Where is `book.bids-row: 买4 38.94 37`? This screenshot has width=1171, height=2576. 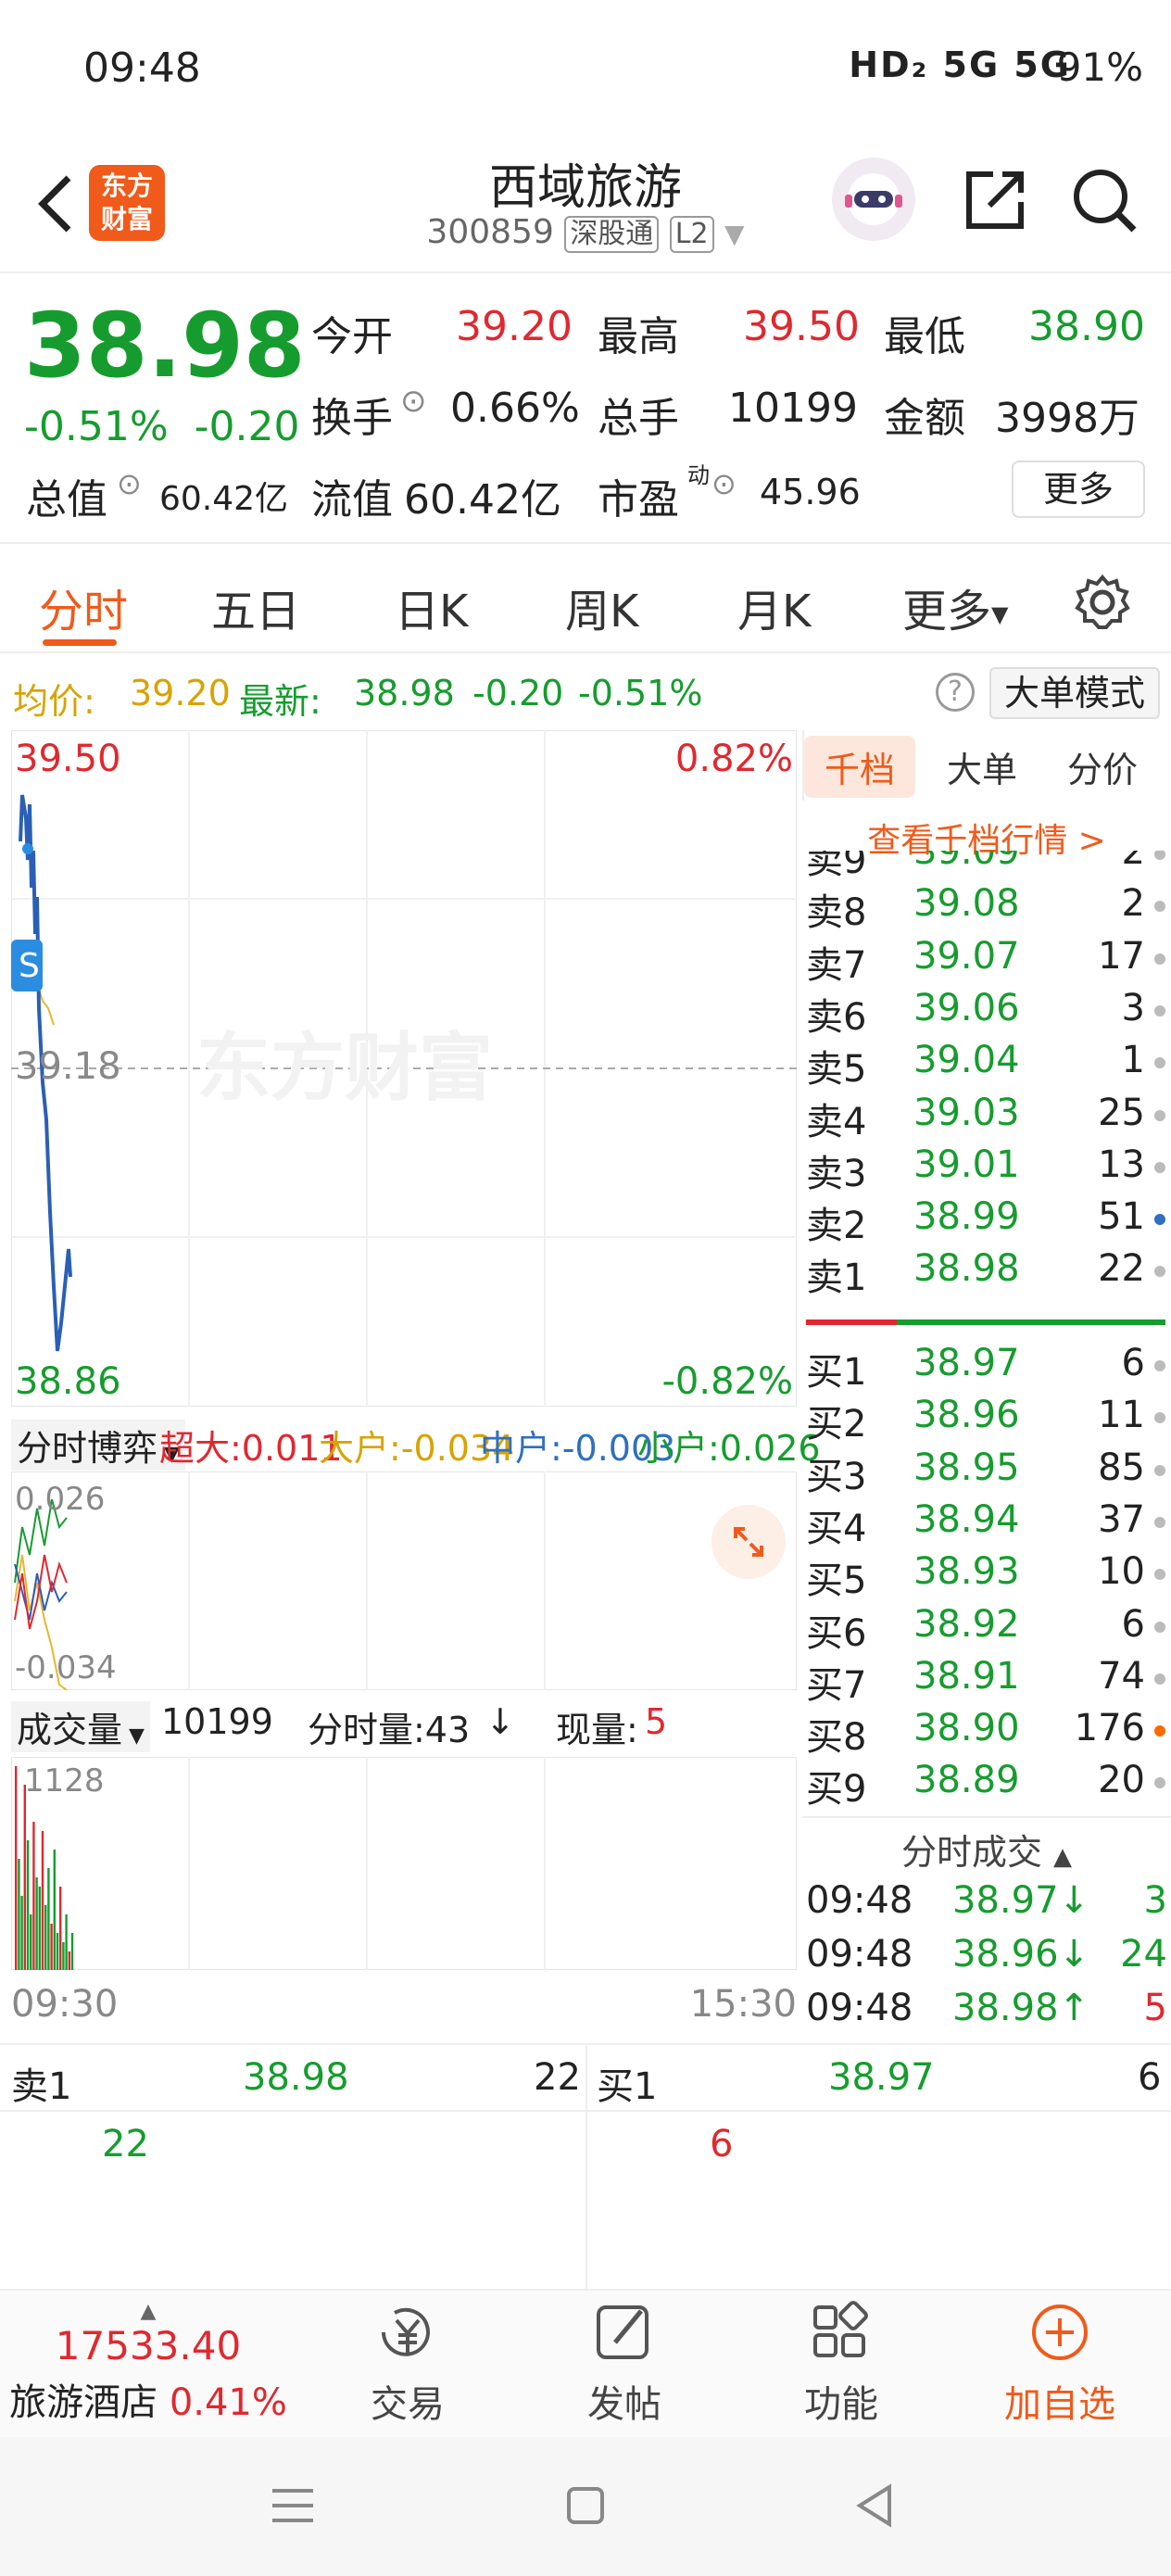 book.bids-row: 买4 38.94 37 is located at coordinates (986, 1524).